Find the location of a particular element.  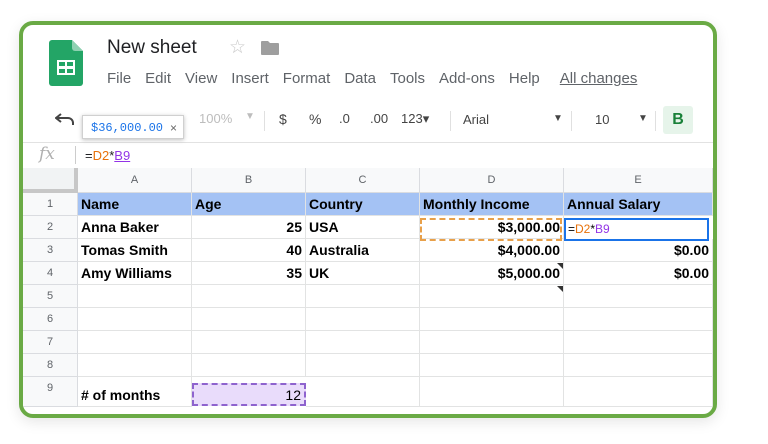

menu-edit: Edit is located at coordinates (158, 78).